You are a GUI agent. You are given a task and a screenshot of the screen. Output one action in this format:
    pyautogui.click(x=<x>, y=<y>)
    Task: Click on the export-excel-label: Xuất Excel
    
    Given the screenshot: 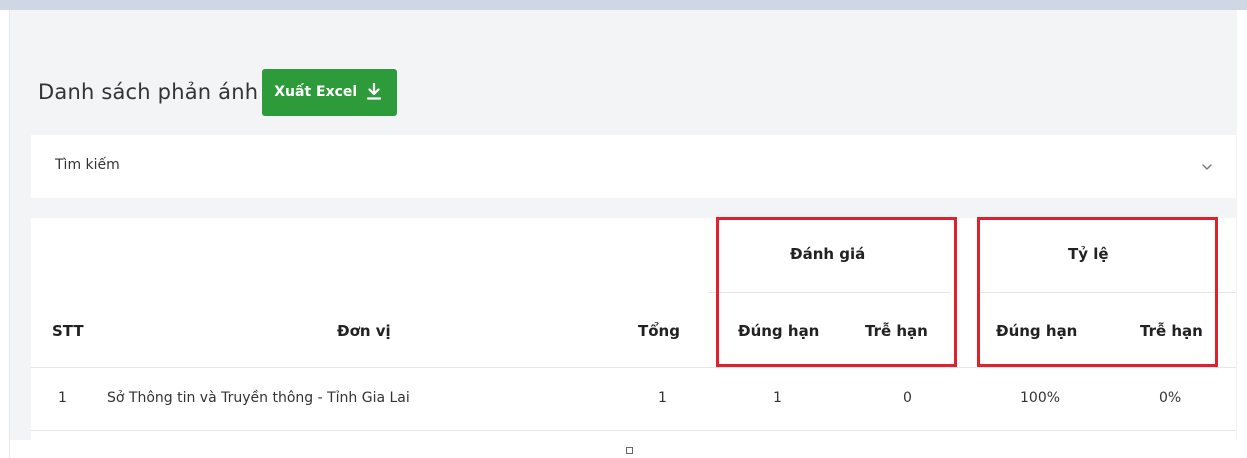 What is the action you would take?
    pyautogui.click(x=316, y=92)
    